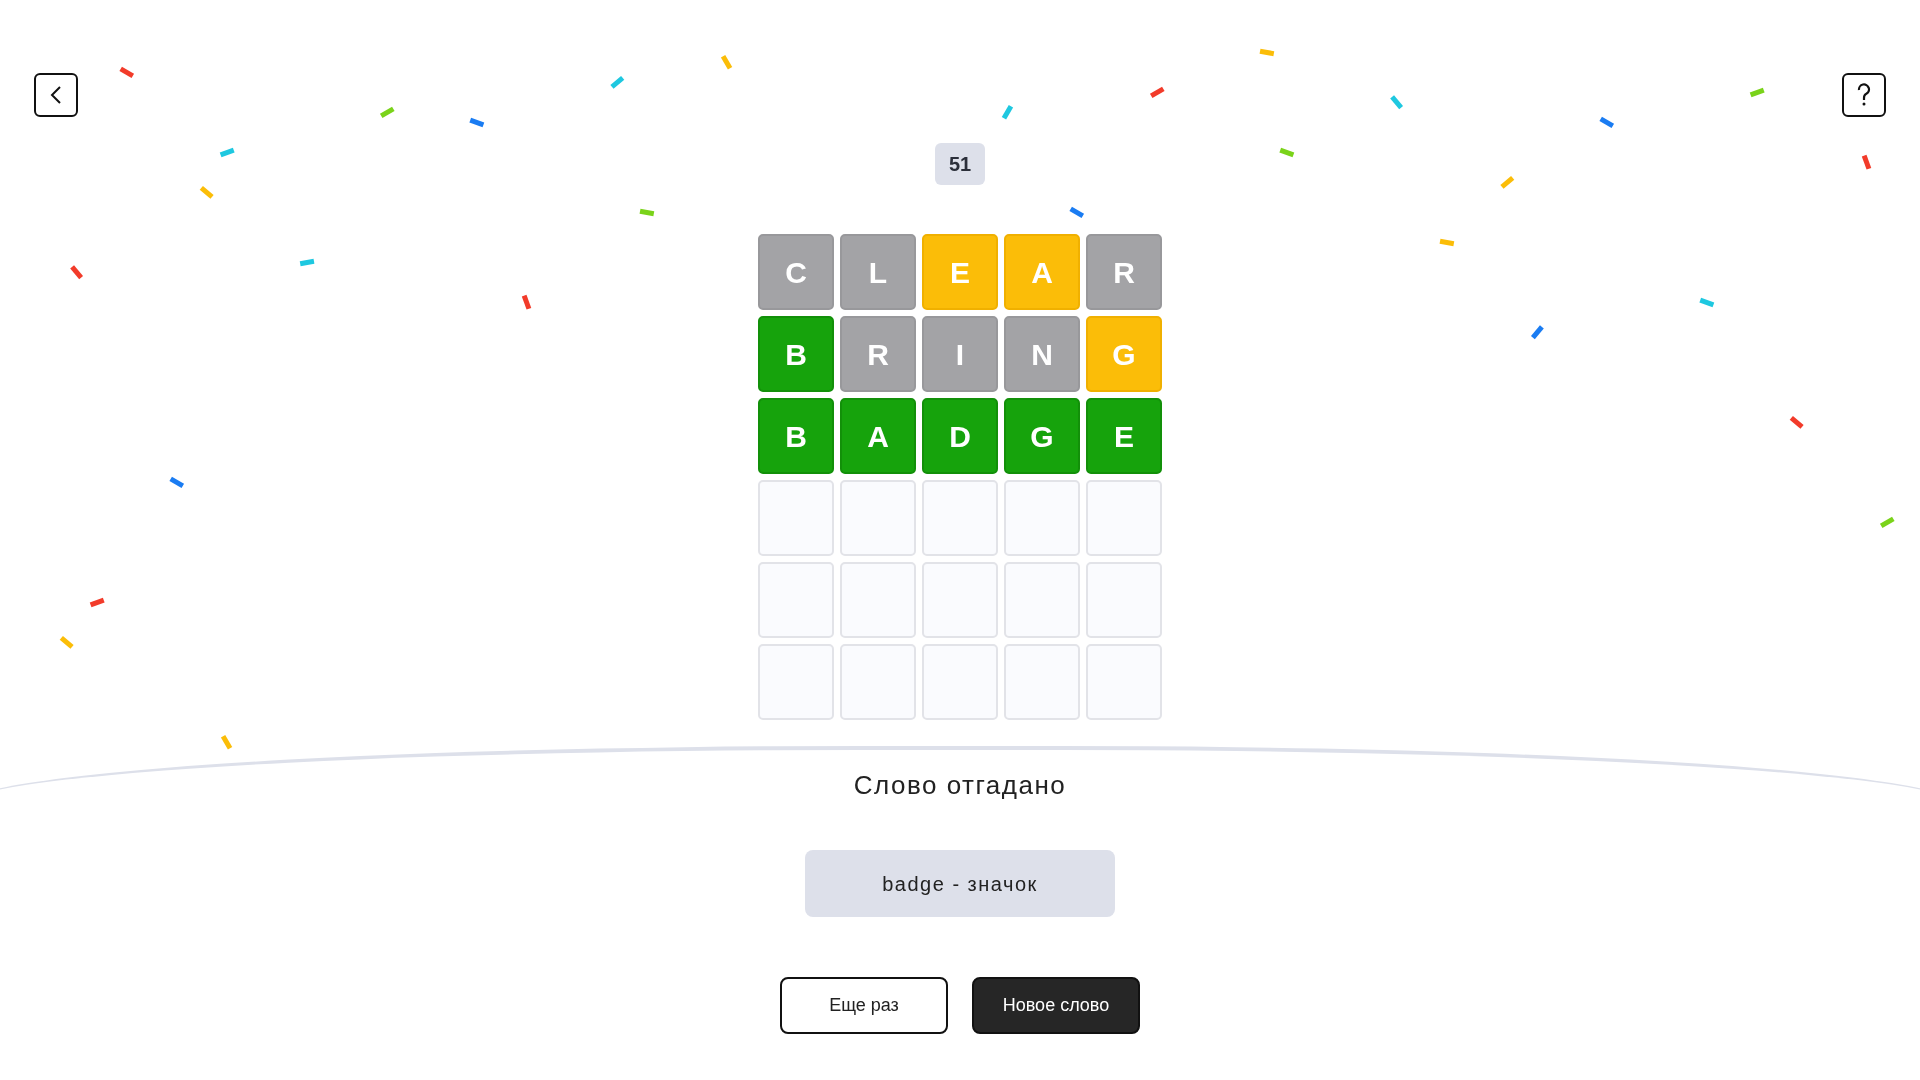  Describe the element at coordinates (1042, 354) in the screenshot. I see `letter-tile: N` at that location.